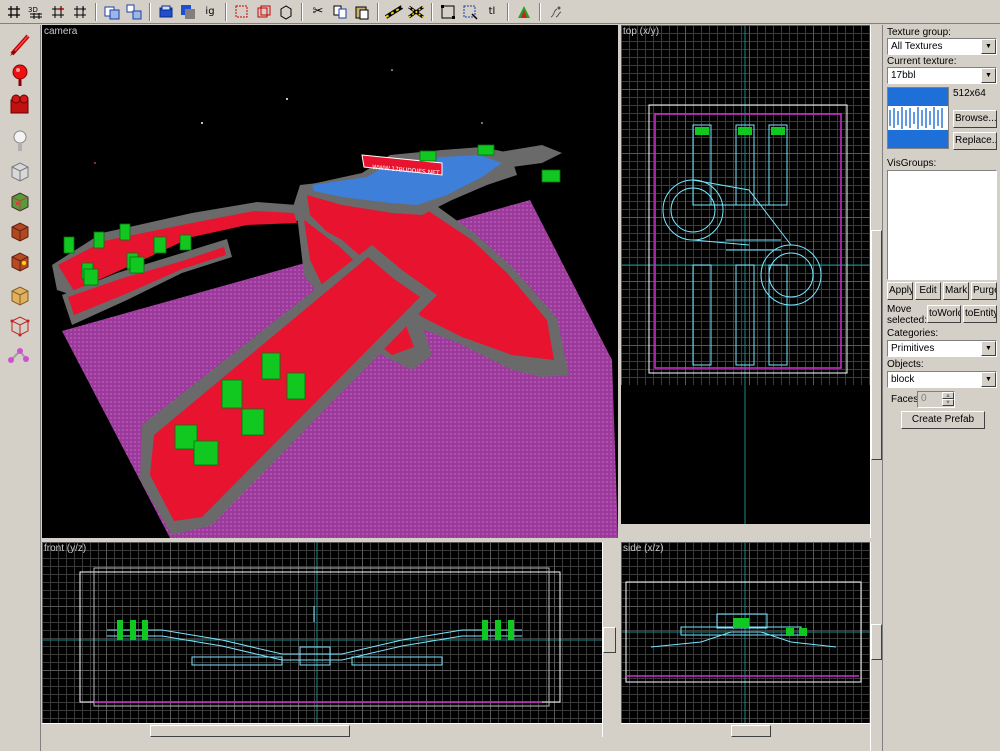 Image resolution: width=1000 pixels, height=751 pixels. Describe the element at coordinates (394, 12) in the screenshot. I see `clip-icon` at that location.